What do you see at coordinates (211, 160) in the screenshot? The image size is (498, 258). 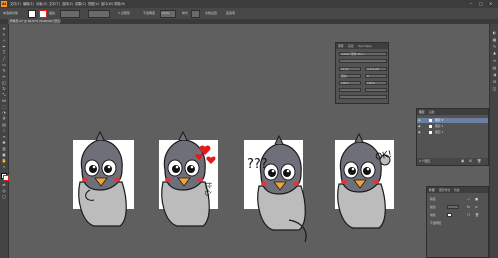 I see `heart-icon` at bounding box center [211, 160].